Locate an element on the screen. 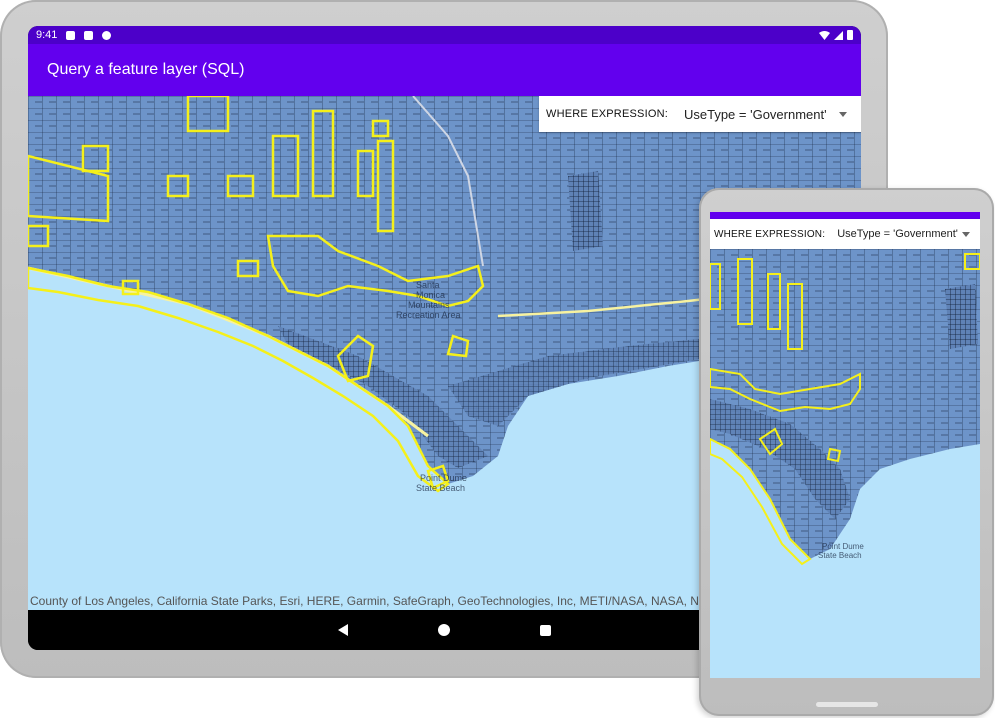 This screenshot has width=995, height=718. battery-icon is located at coordinates (850, 35).